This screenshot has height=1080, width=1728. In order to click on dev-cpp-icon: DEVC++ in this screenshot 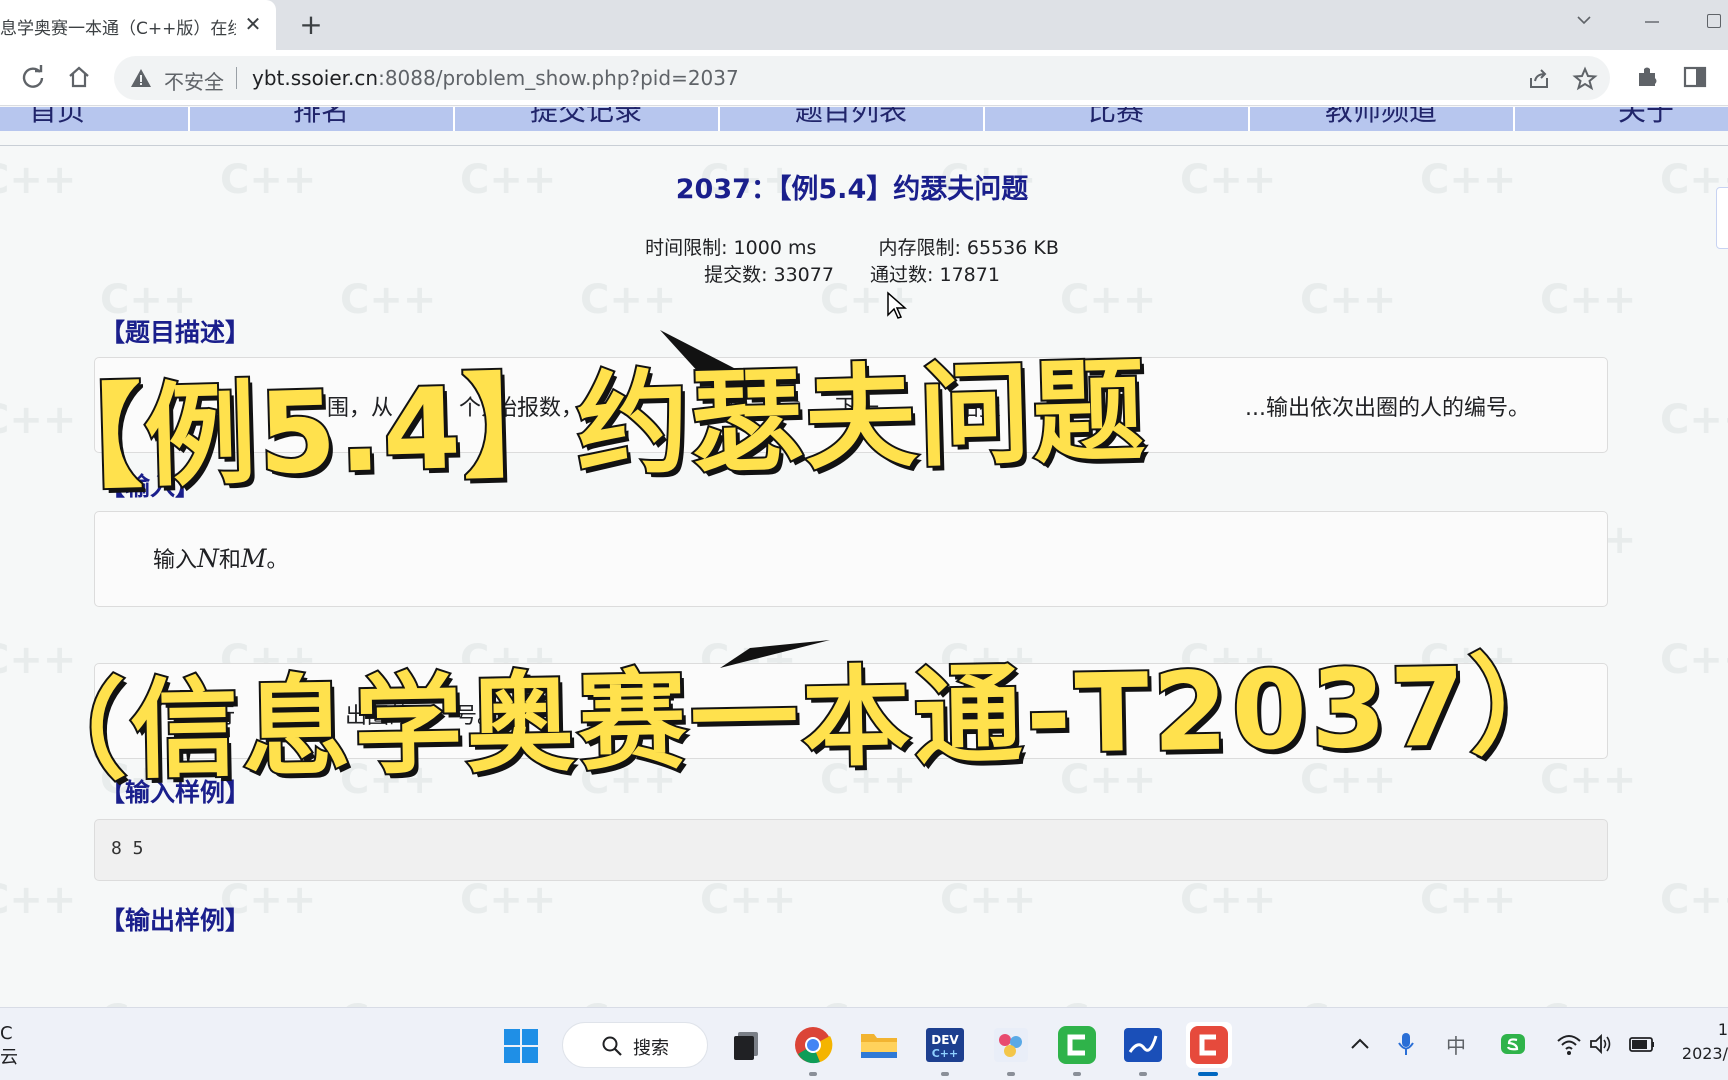, I will do `click(945, 1045)`.